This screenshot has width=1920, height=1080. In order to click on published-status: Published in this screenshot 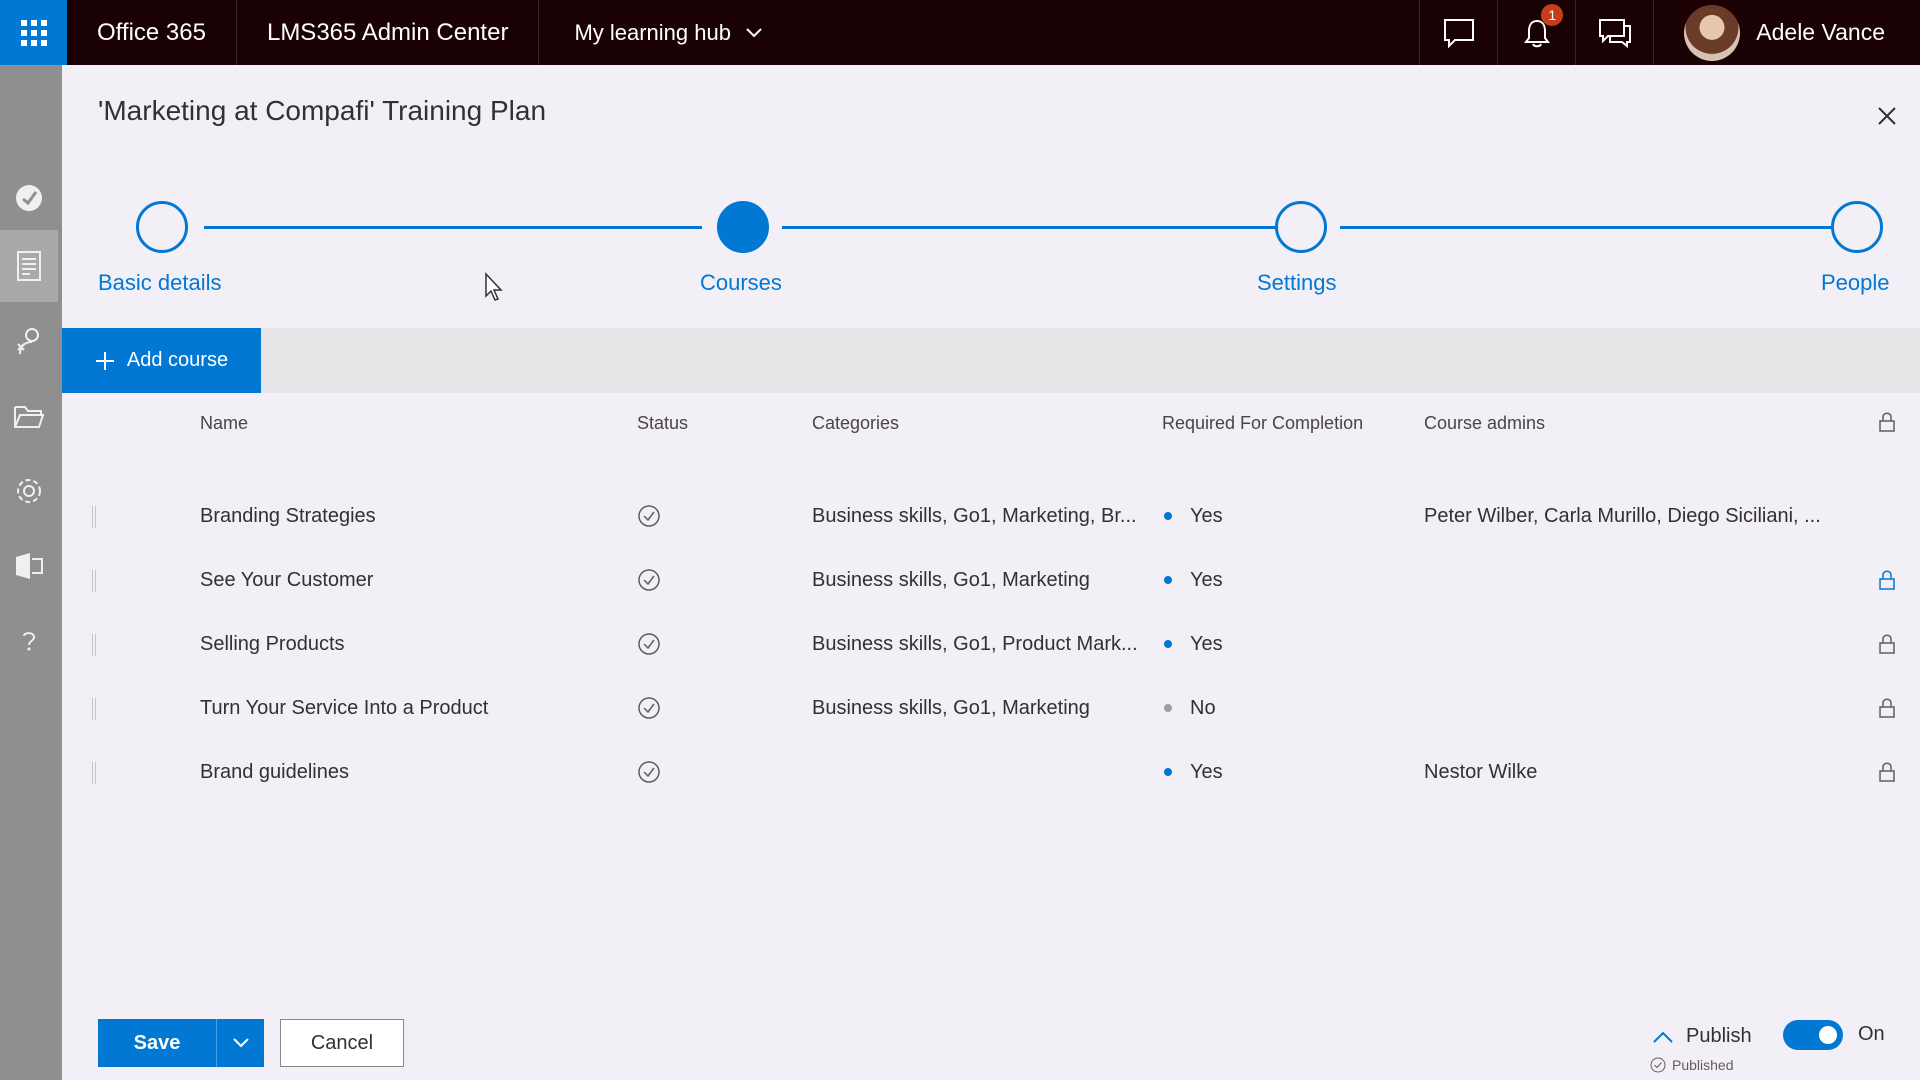, I will do `click(1692, 1065)`.